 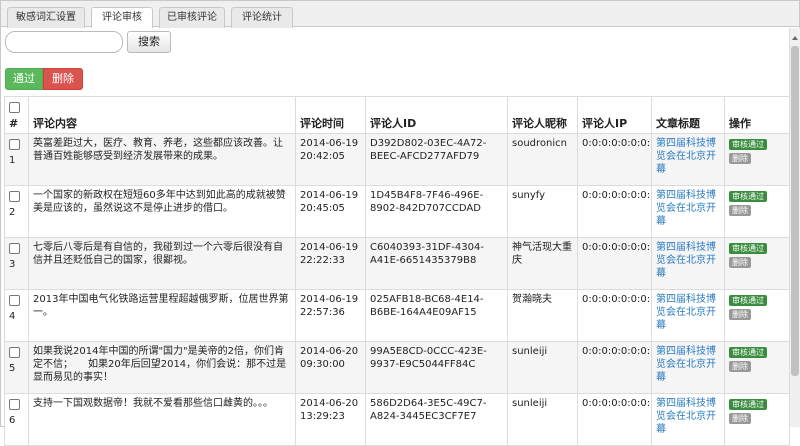 What do you see at coordinates (795, 211) in the screenshot?
I see `scroll-thumb` at bounding box center [795, 211].